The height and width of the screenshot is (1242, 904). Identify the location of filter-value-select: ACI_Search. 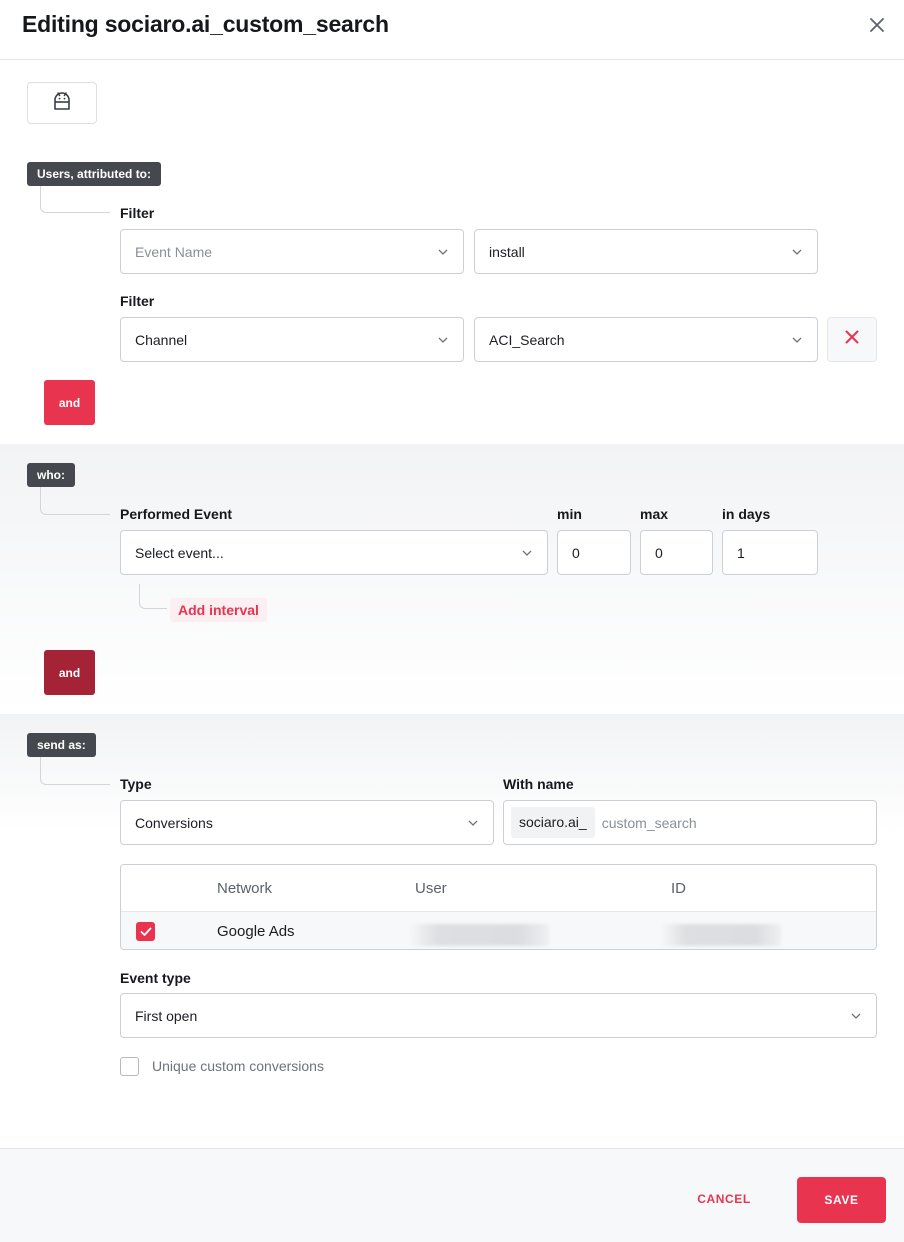
(646, 339).